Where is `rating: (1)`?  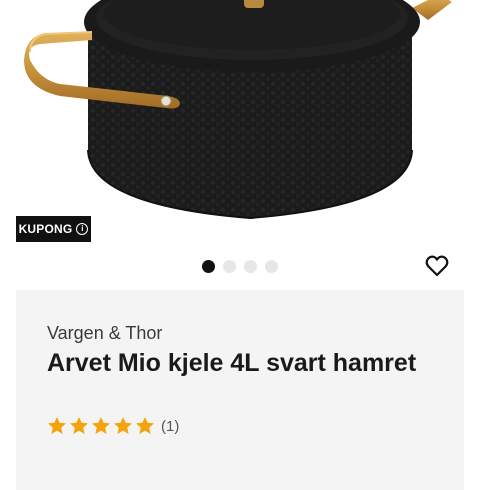 rating: (1) is located at coordinates (113, 426).